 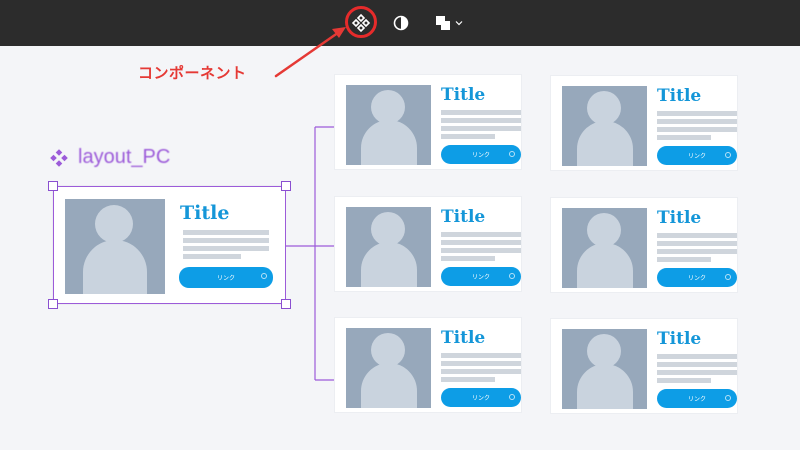 What do you see at coordinates (458, 23) in the screenshot?
I see `chevron-down-icon` at bounding box center [458, 23].